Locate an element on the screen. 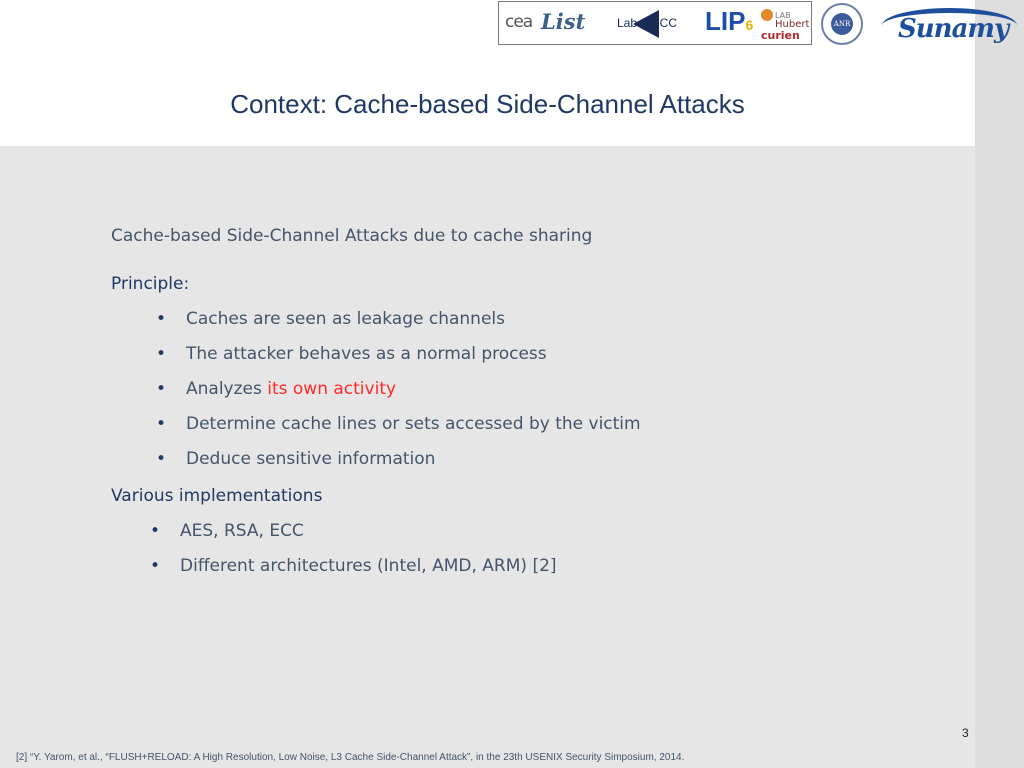  lip6-logo-six: 6 is located at coordinates (749, 25).